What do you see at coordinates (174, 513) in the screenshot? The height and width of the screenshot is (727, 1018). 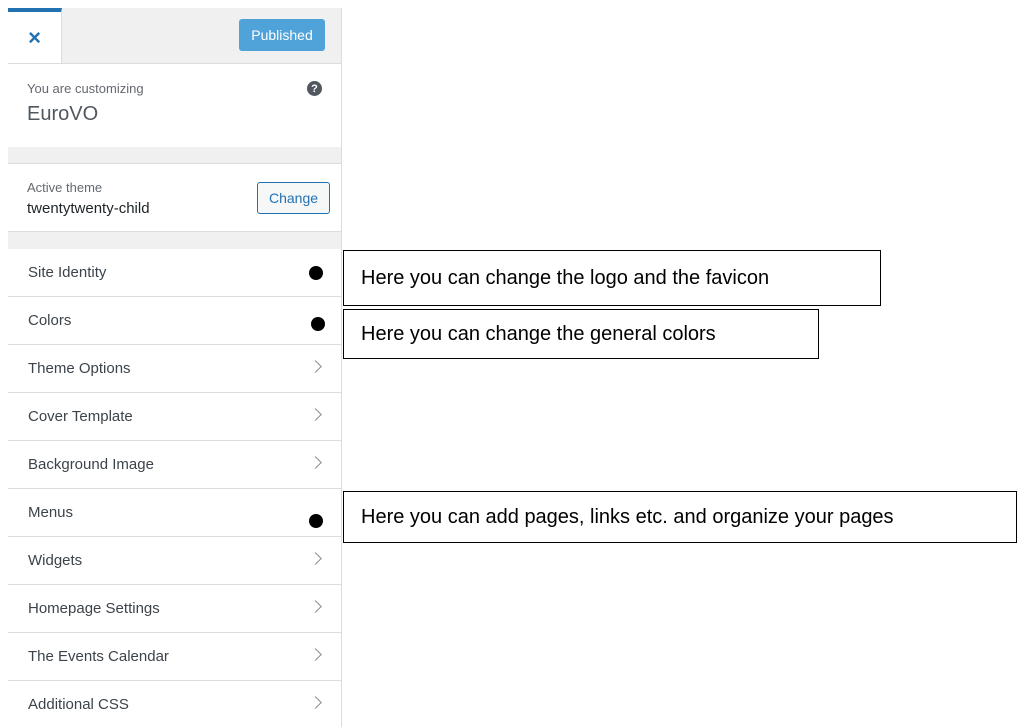 I see `menu-item-menus: Menus` at bounding box center [174, 513].